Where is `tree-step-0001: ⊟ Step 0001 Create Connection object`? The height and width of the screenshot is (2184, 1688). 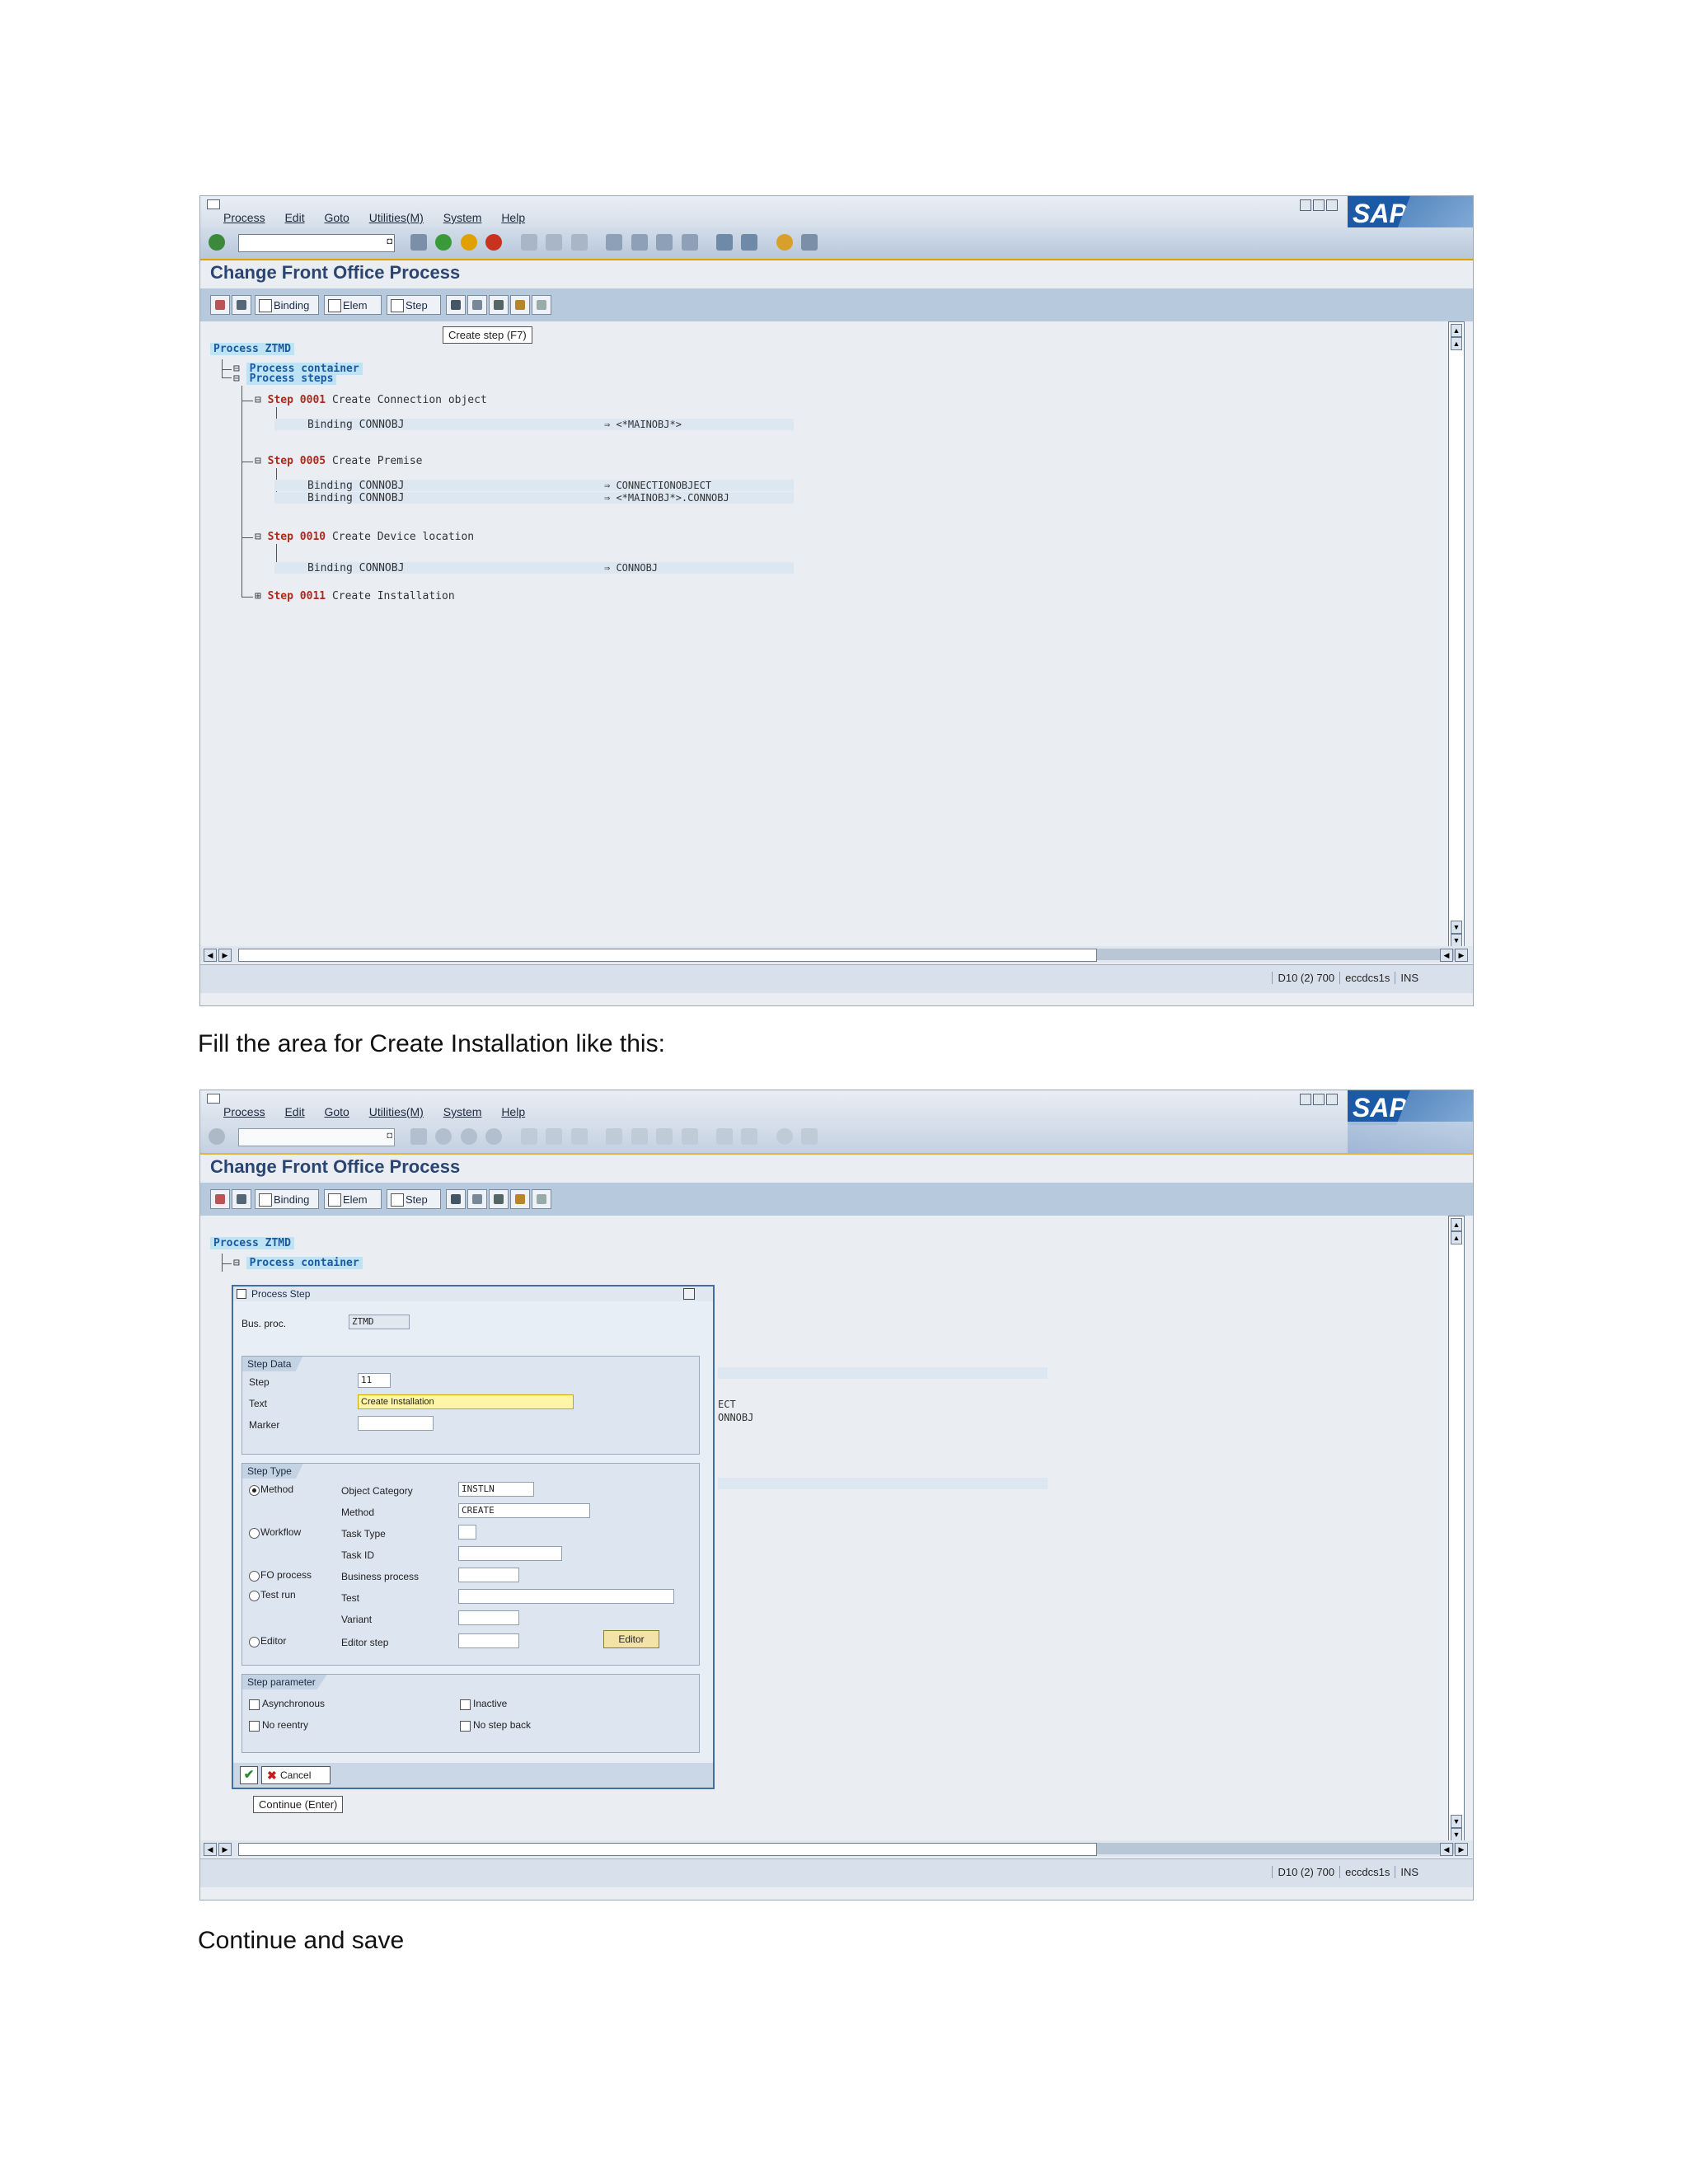
tree-step-0001: ⊟ Step 0001 Create Connection object is located at coordinates (371, 400).